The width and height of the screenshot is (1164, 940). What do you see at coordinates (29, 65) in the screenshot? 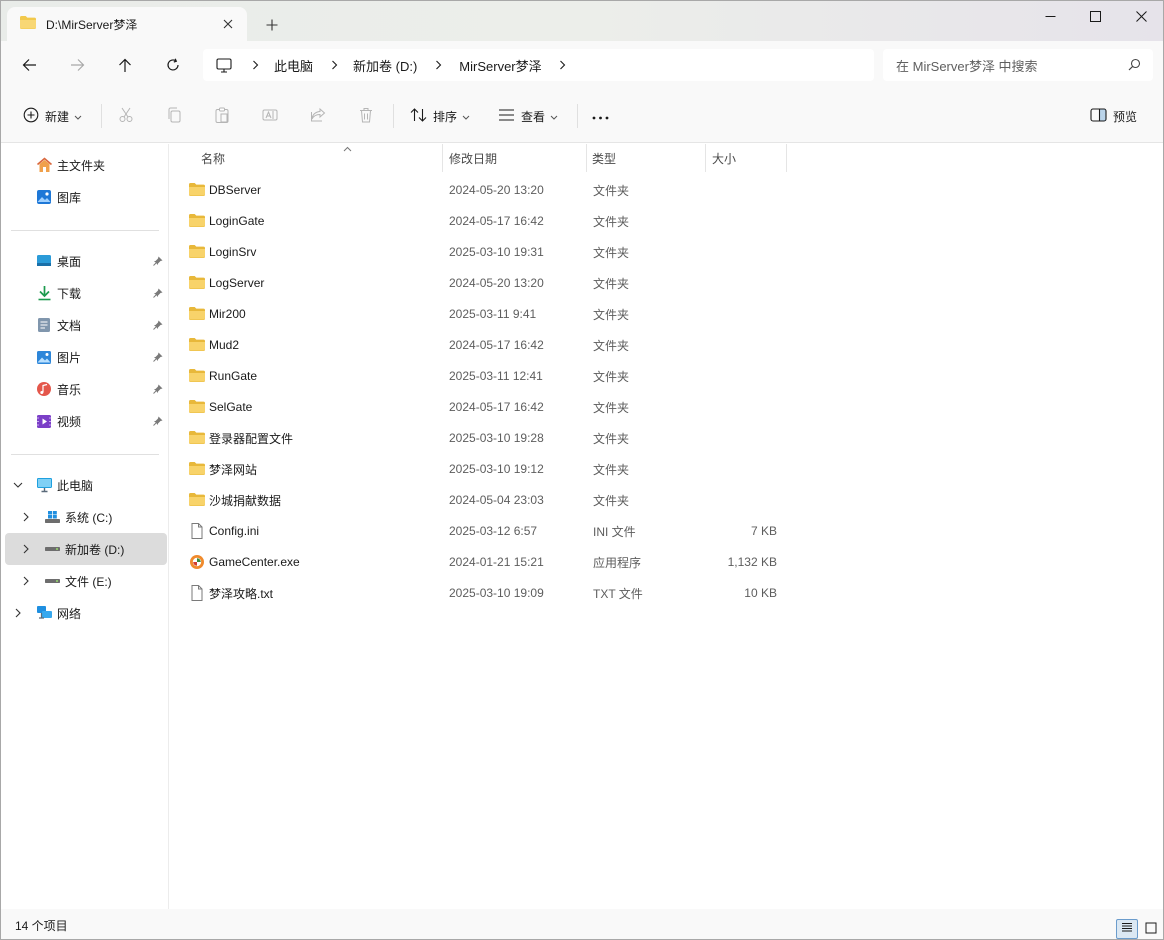
I see `back-button` at bounding box center [29, 65].